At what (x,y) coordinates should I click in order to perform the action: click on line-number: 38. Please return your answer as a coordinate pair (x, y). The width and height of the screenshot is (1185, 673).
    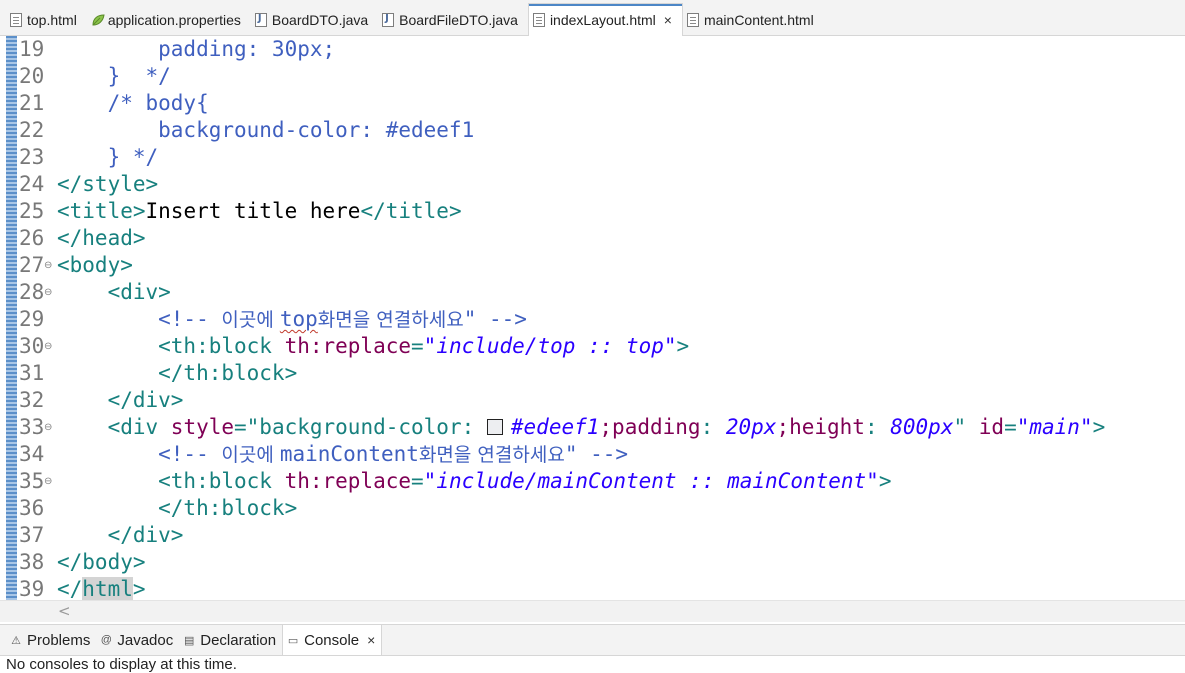
    Looking at the image, I should click on (32, 562).